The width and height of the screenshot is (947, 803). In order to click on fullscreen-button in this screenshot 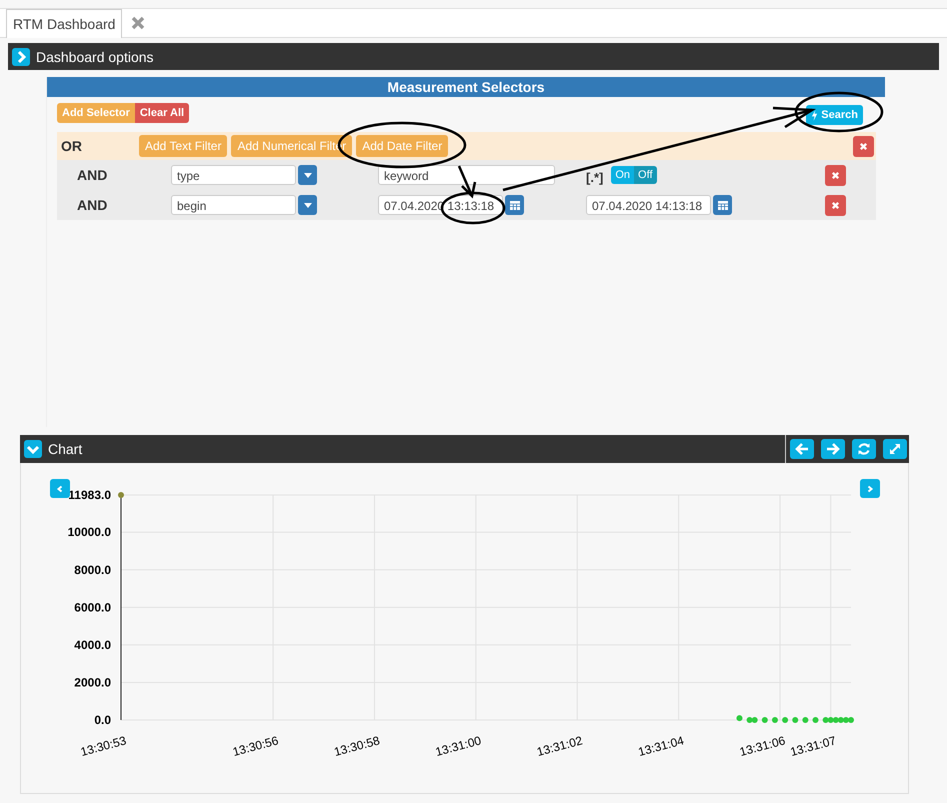, I will do `click(895, 449)`.